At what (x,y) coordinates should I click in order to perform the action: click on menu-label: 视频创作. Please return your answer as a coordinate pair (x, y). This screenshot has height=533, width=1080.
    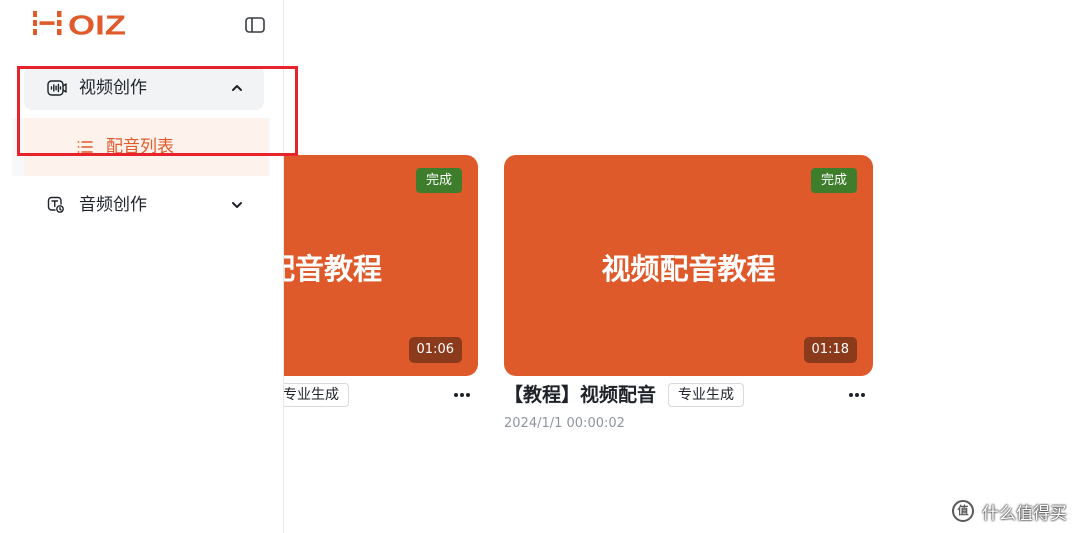
    Looking at the image, I should click on (113, 88).